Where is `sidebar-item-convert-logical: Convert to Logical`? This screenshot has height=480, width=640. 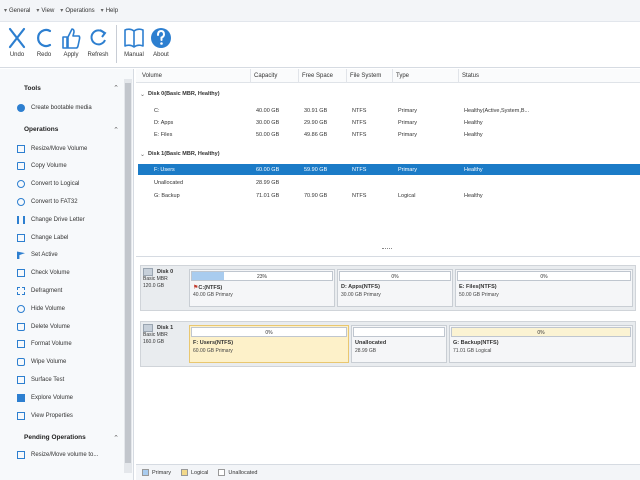 sidebar-item-convert-logical: Convert to Logical is located at coordinates (66, 184).